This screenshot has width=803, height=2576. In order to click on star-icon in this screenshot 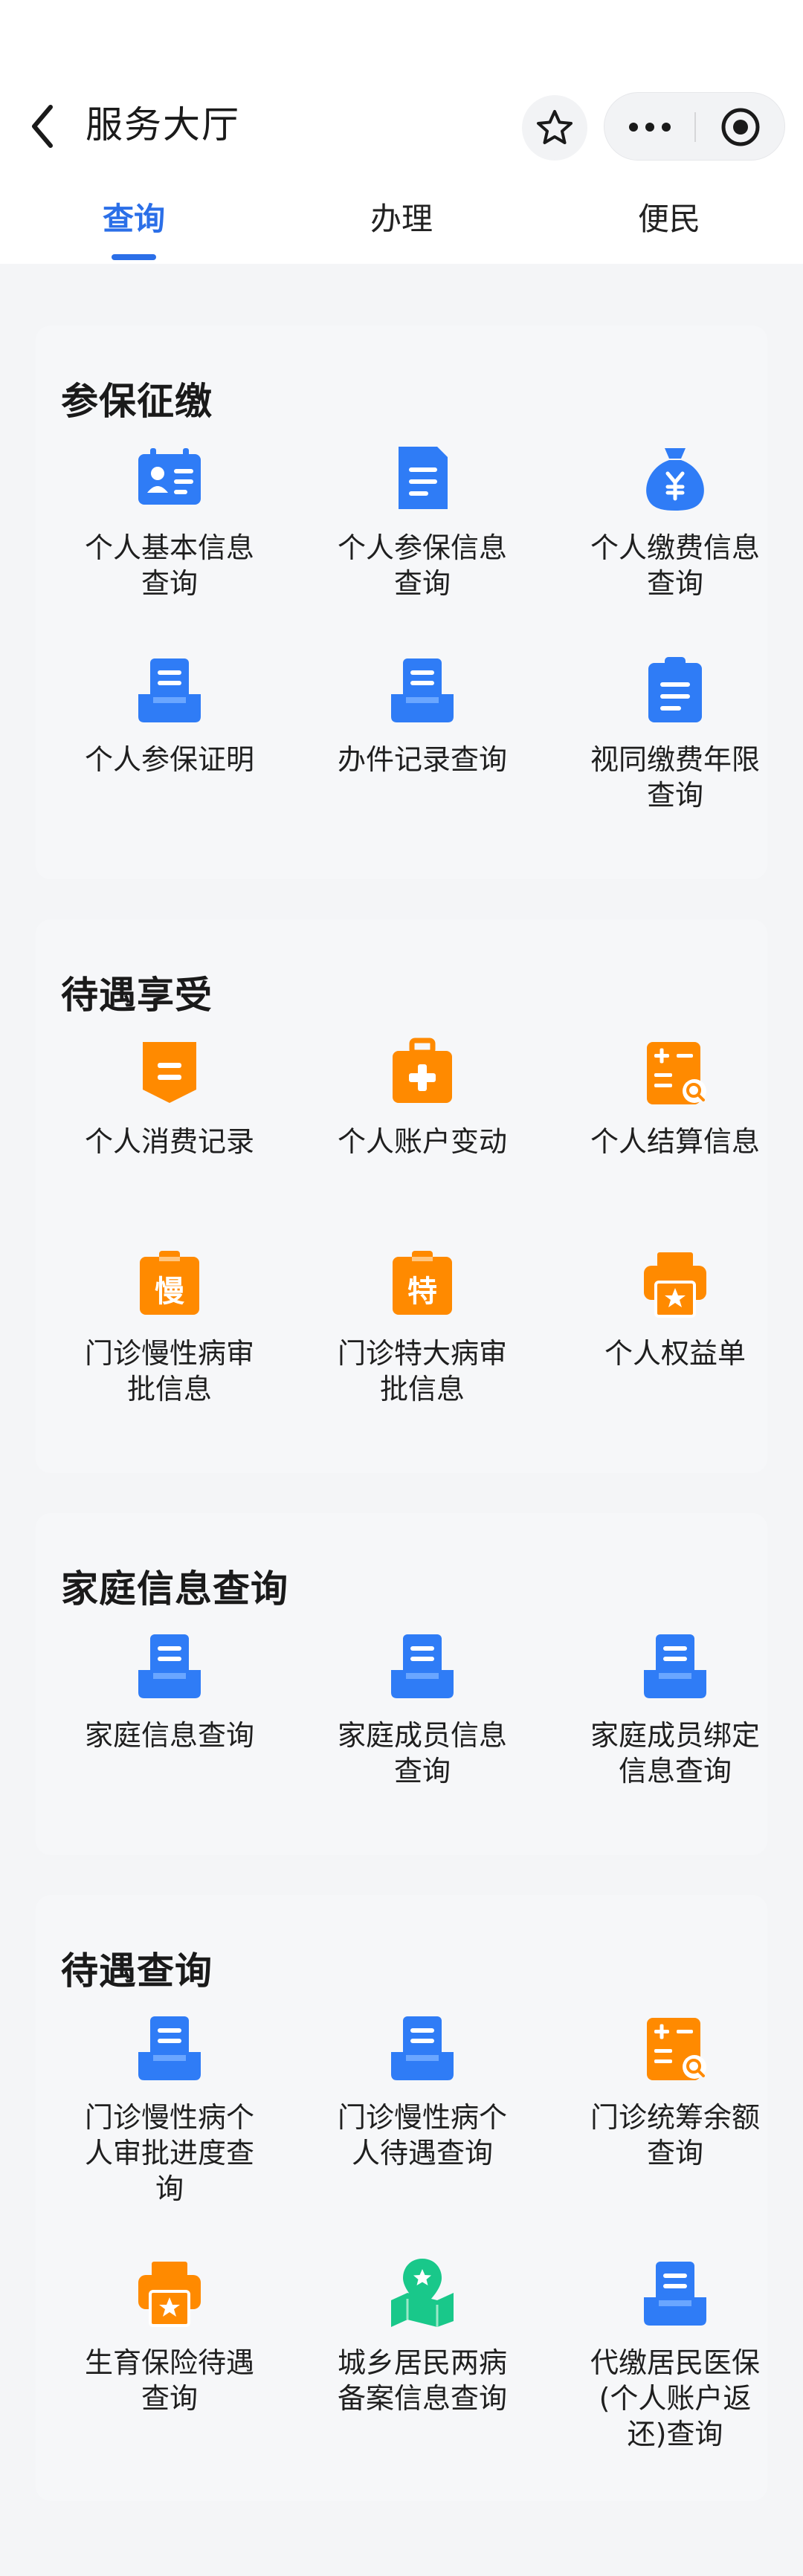, I will do `click(555, 127)`.